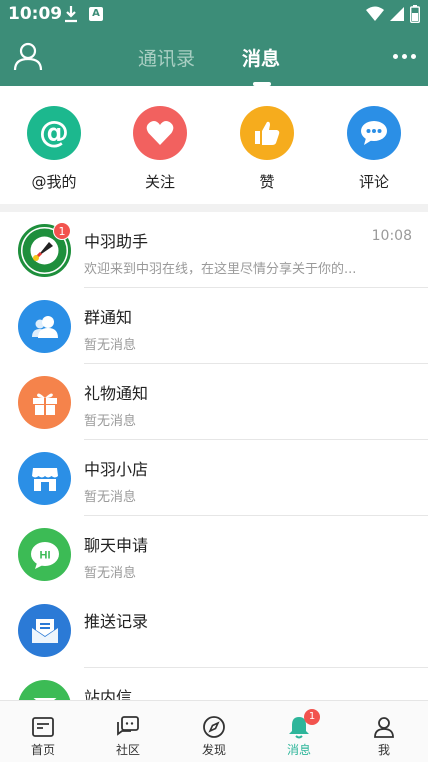  What do you see at coordinates (404, 56) in the screenshot?
I see `more-options-icon` at bounding box center [404, 56].